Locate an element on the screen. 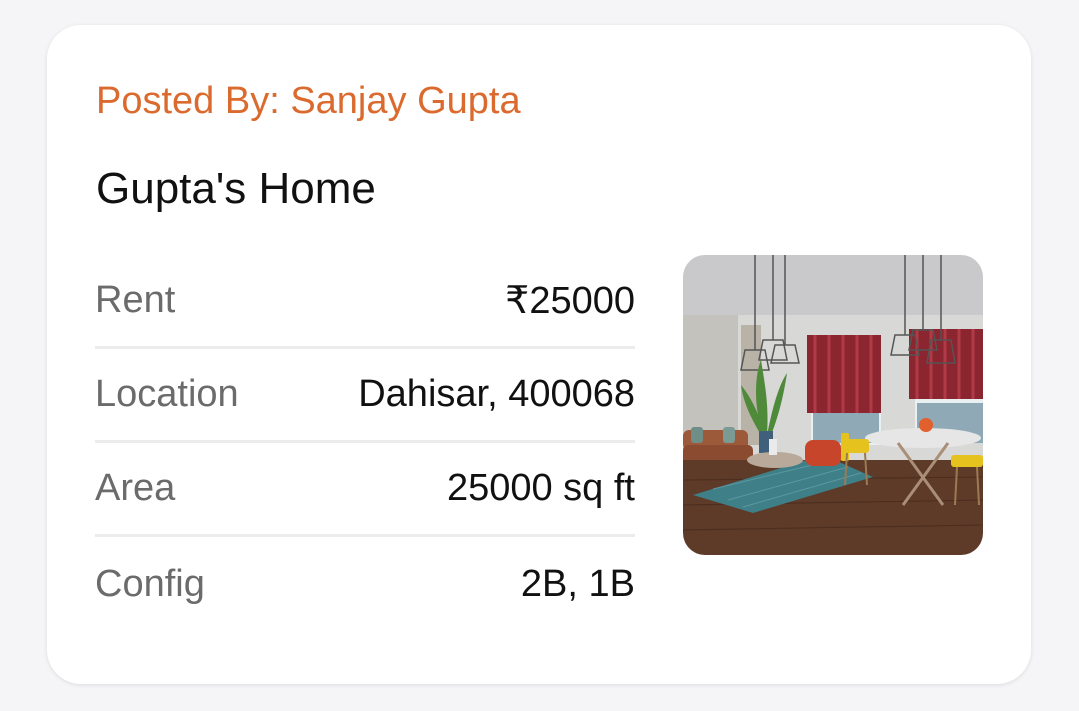 The image size is (1079, 711). location-value: Dahisar, 400068 is located at coordinates (496, 394).